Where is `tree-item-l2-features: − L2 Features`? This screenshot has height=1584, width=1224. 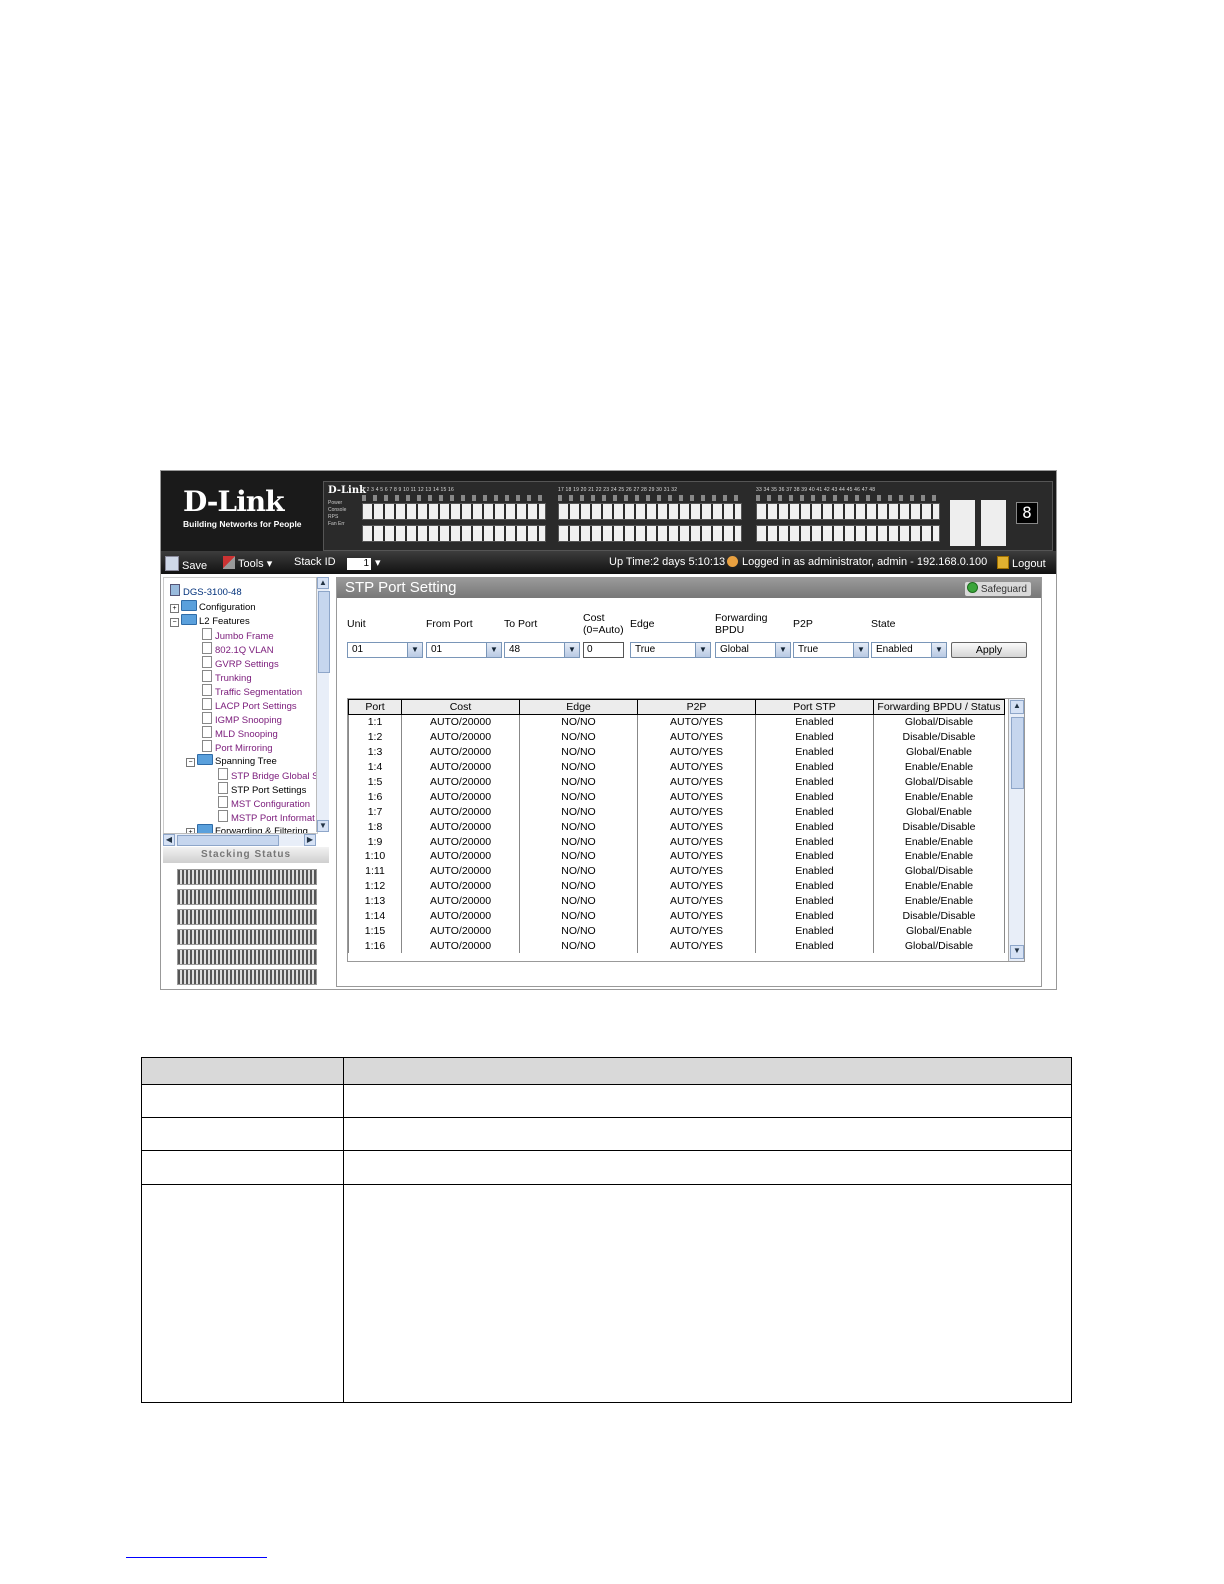 tree-item-l2-features: − L2 Features is located at coordinates (210, 621).